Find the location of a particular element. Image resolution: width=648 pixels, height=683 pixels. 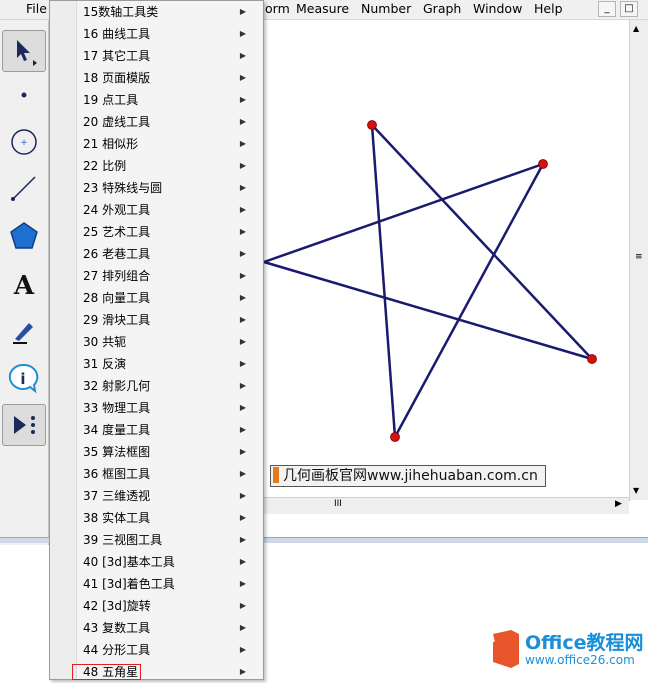

custom-tool is located at coordinates (24, 425).